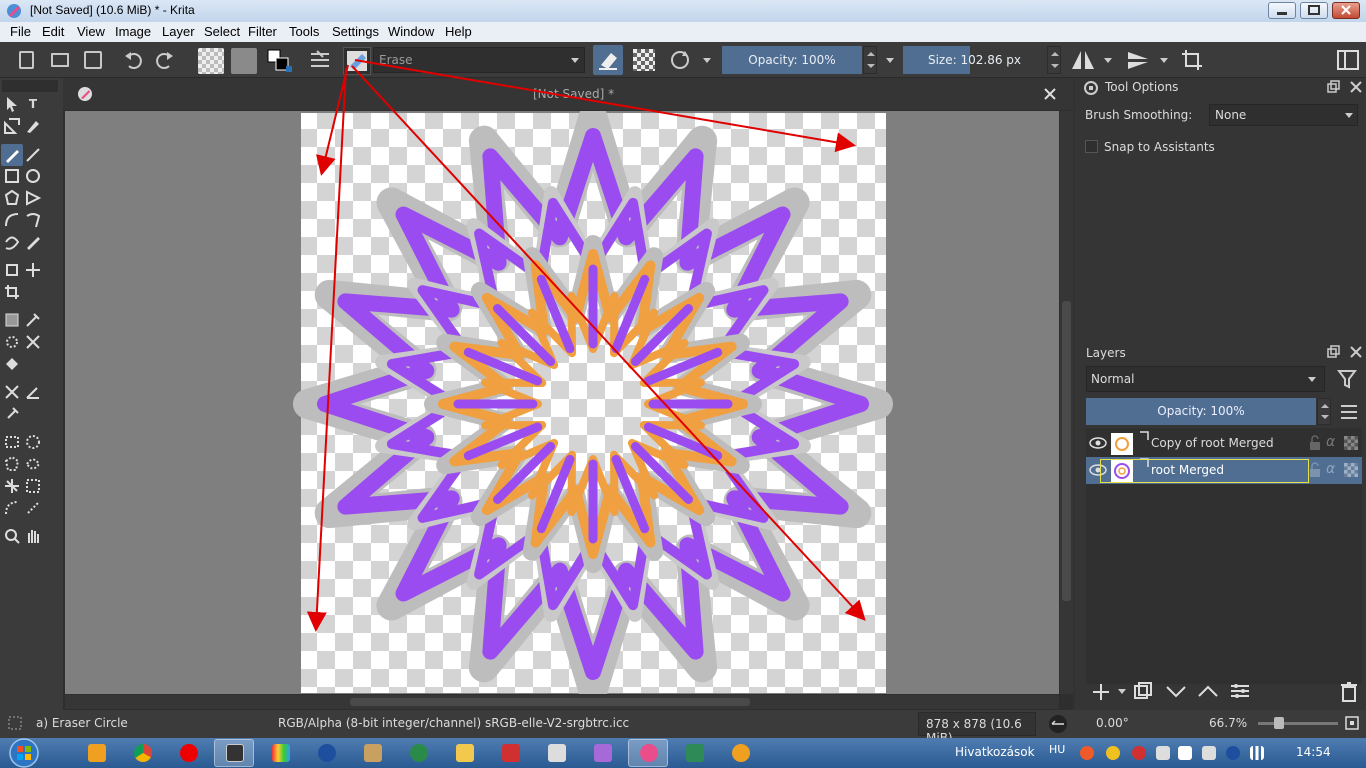 Image resolution: width=1366 pixels, height=768 pixels. Describe the element at coordinates (557, 753) in the screenshot. I see `calendar-icon` at that location.